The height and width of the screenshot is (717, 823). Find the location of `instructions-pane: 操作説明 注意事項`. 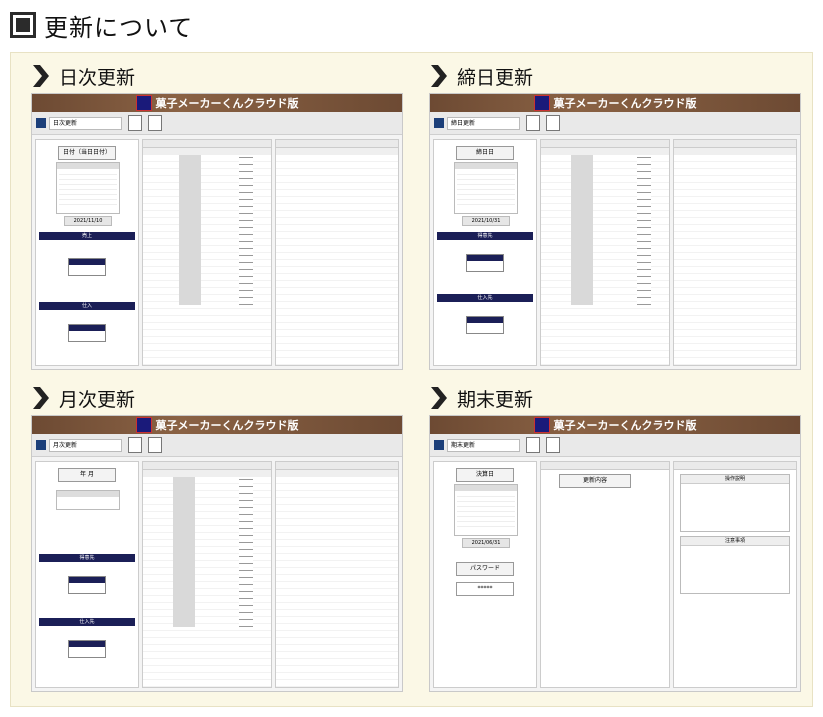

instructions-pane: 操作説明 注意事項 is located at coordinates (735, 574).